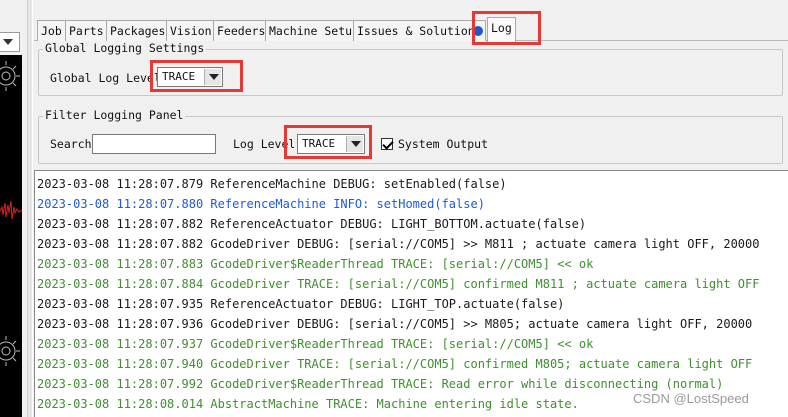  What do you see at coordinates (154, 144) in the screenshot?
I see `search-input` at bounding box center [154, 144].